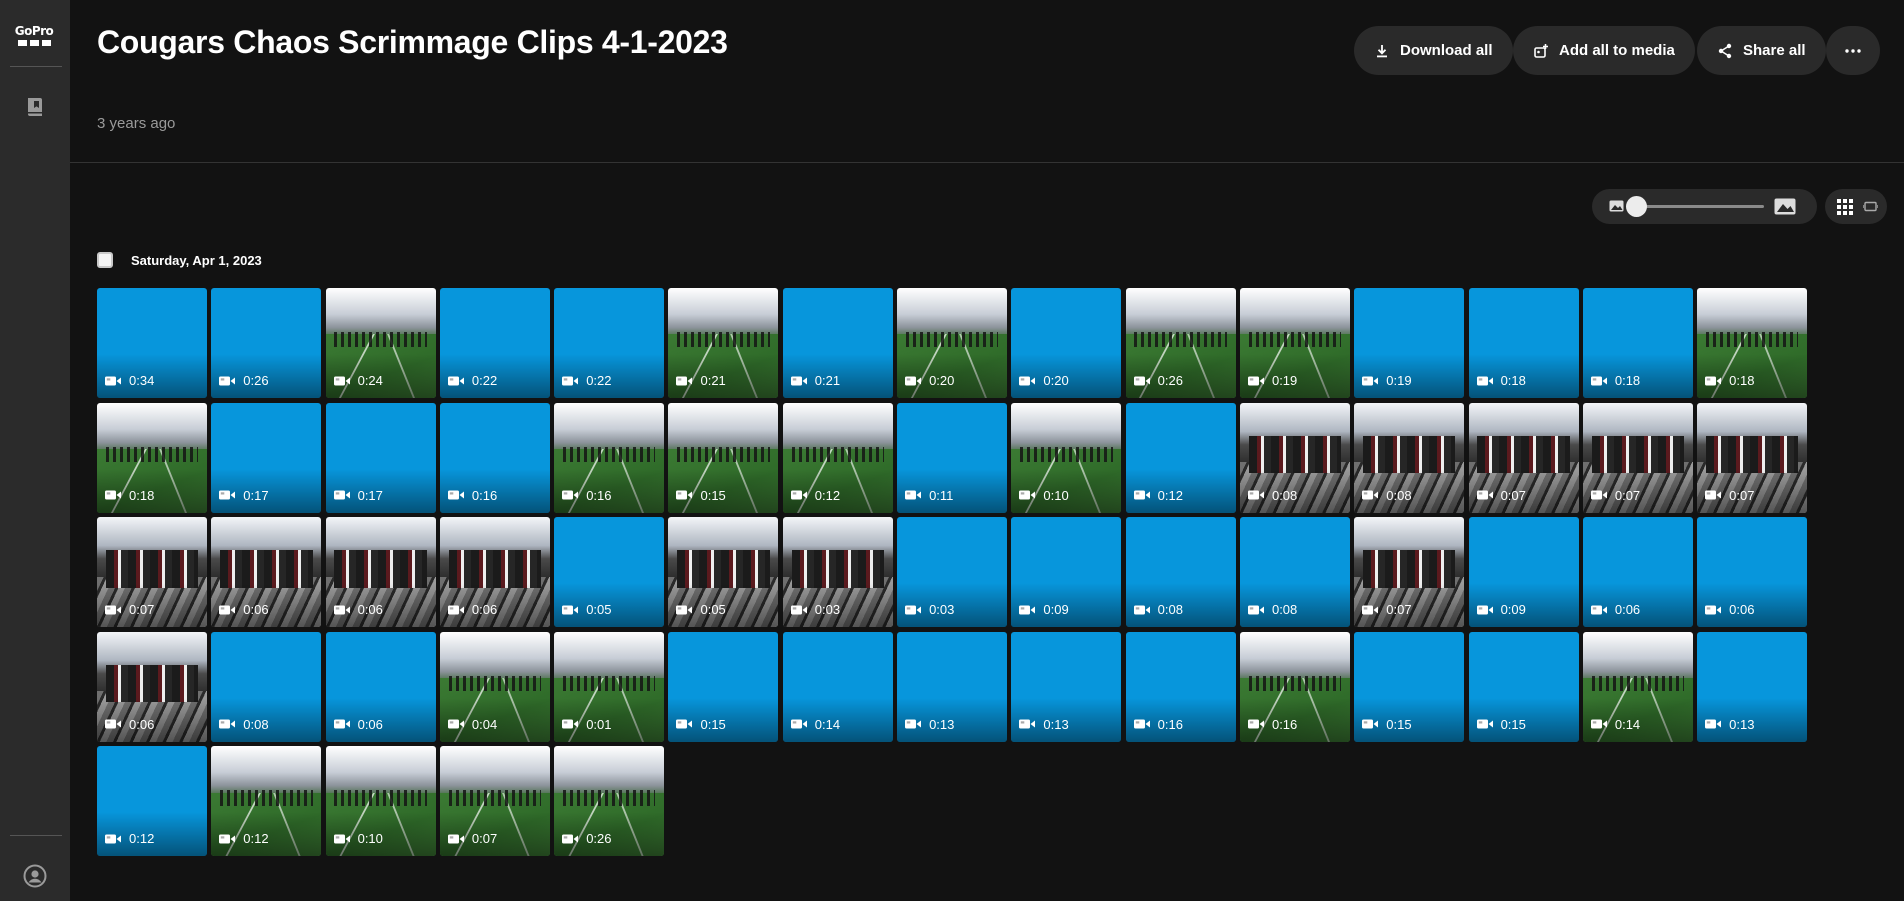 This screenshot has height=901, width=1904. Describe the element at coordinates (1387, 380) in the screenshot. I see `clip-duration-badge: 0:19` at that location.